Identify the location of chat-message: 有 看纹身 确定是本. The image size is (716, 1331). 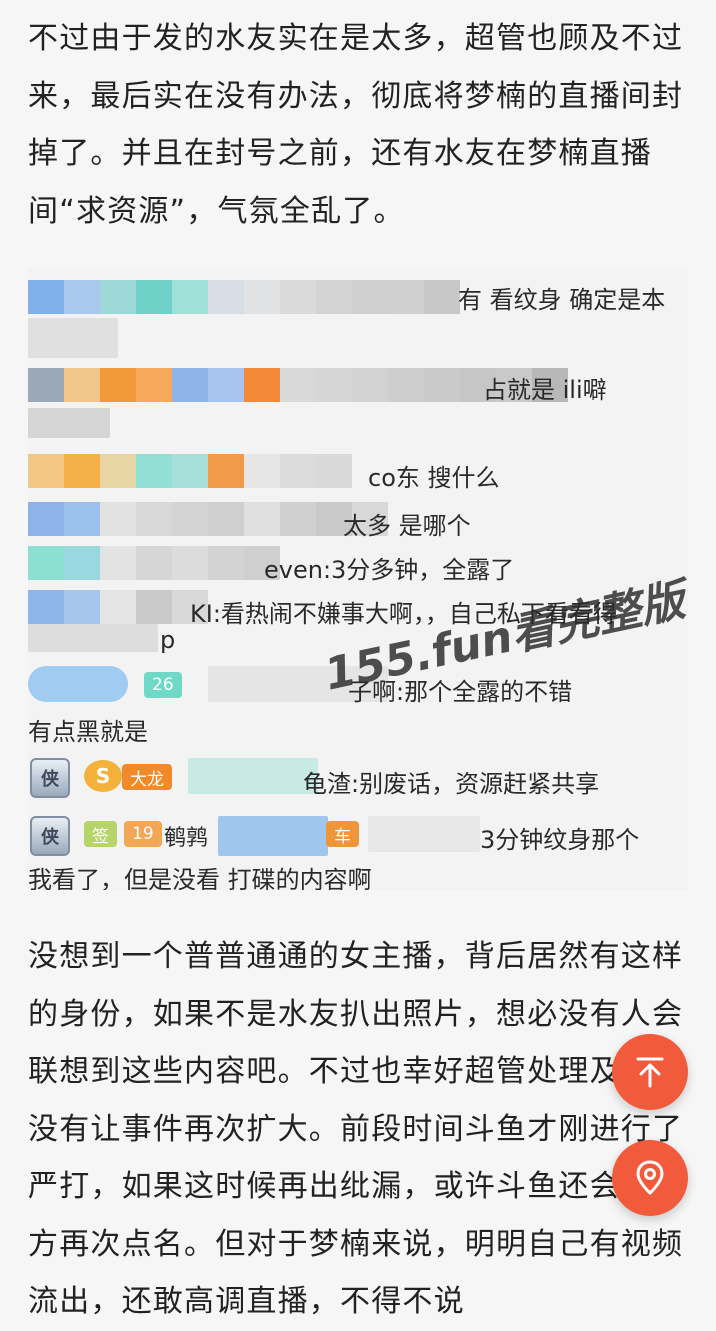
(562, 300).